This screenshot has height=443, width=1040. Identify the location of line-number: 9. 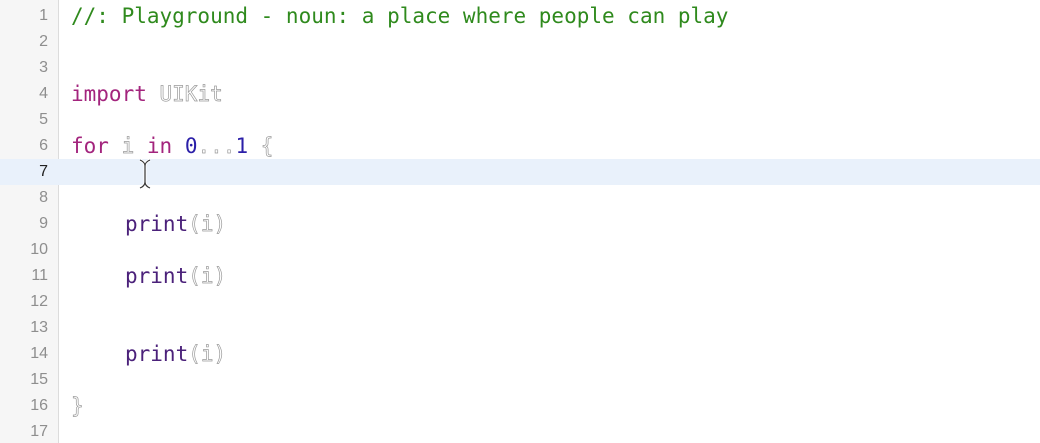
(43, 223).